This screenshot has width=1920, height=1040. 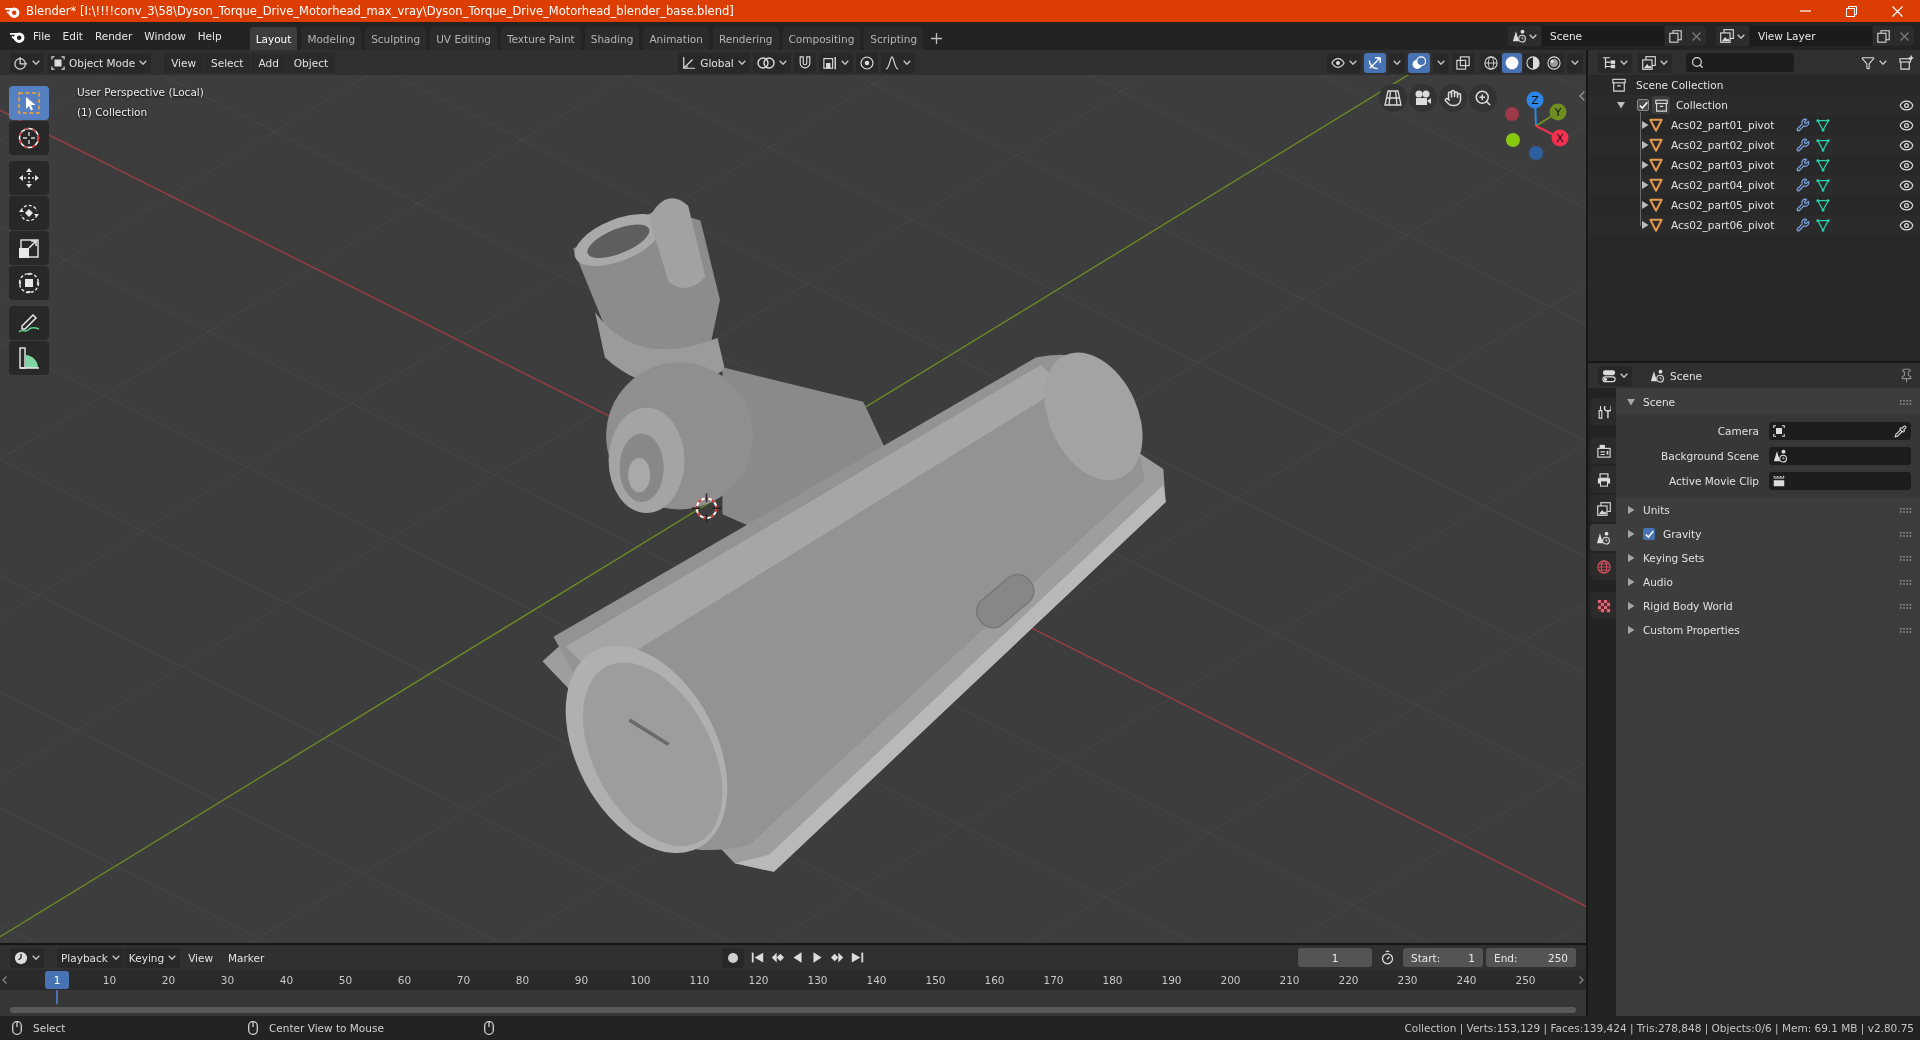 What do you see at coordinates (1551, 115) in the screenshot?
I see `axis-handle: Y` at bounding box center [1551, 115].